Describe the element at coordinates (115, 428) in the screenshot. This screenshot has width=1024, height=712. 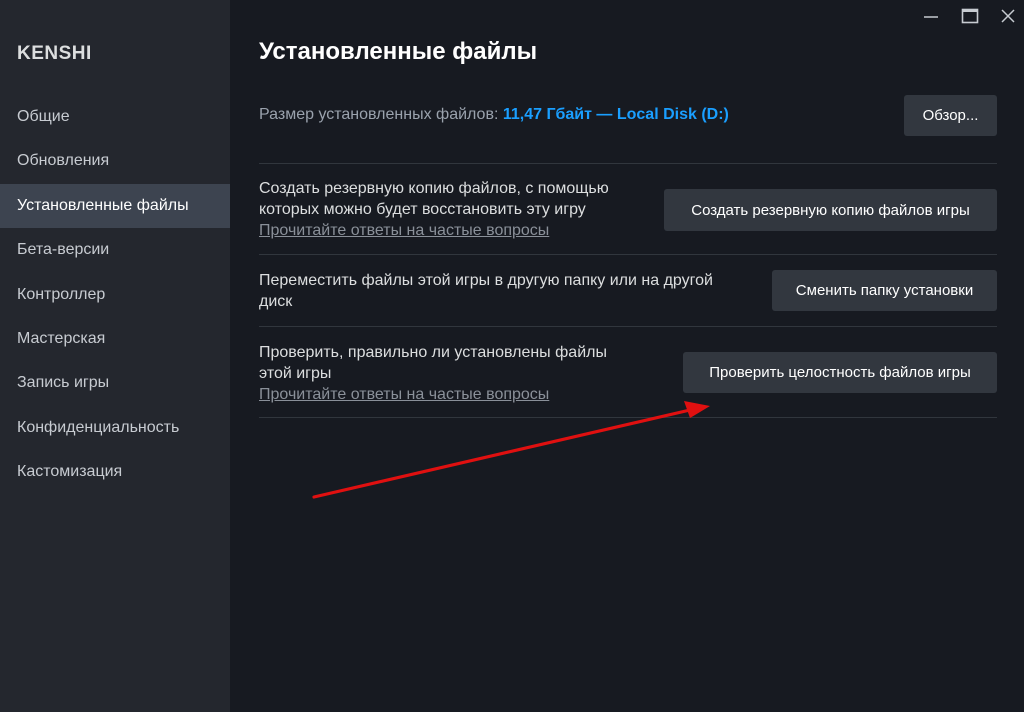
I see `sidebar-item-privacy: Конфиденциальность` at that location.